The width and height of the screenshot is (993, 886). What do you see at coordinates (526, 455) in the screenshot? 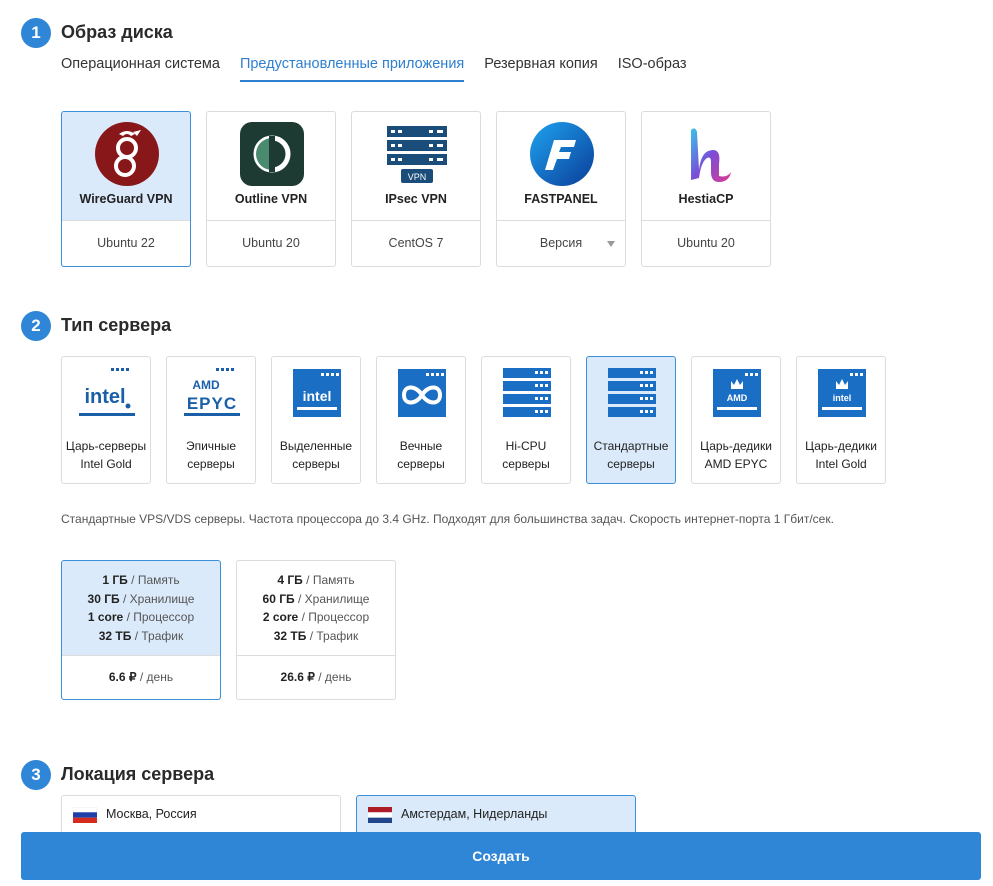
I see `server-type-label: Hi-CPU серверы` at bounding box center [526, 455].